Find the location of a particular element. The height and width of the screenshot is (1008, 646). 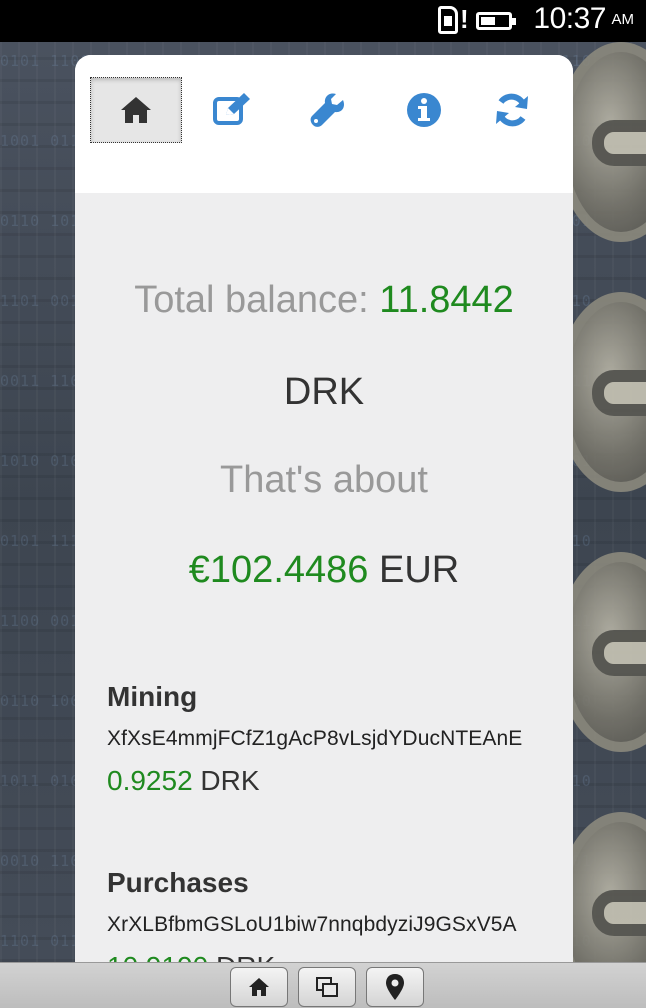

account-balance: 0.9252 DRK is located at coordinates (340, 781).